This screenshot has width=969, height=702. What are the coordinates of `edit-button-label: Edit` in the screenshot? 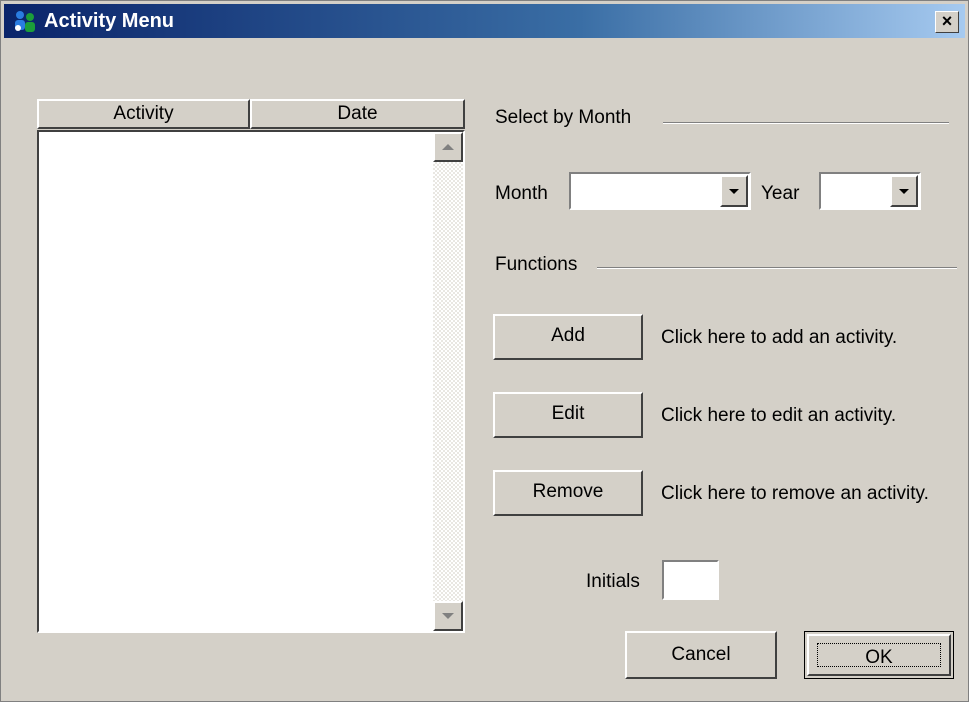 It's located at (568, 413).